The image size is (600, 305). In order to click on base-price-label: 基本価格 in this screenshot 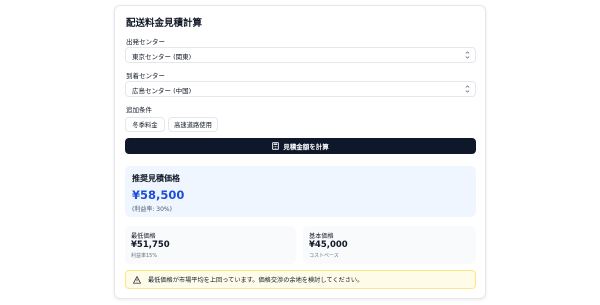, I will do `click(321, 236)`.